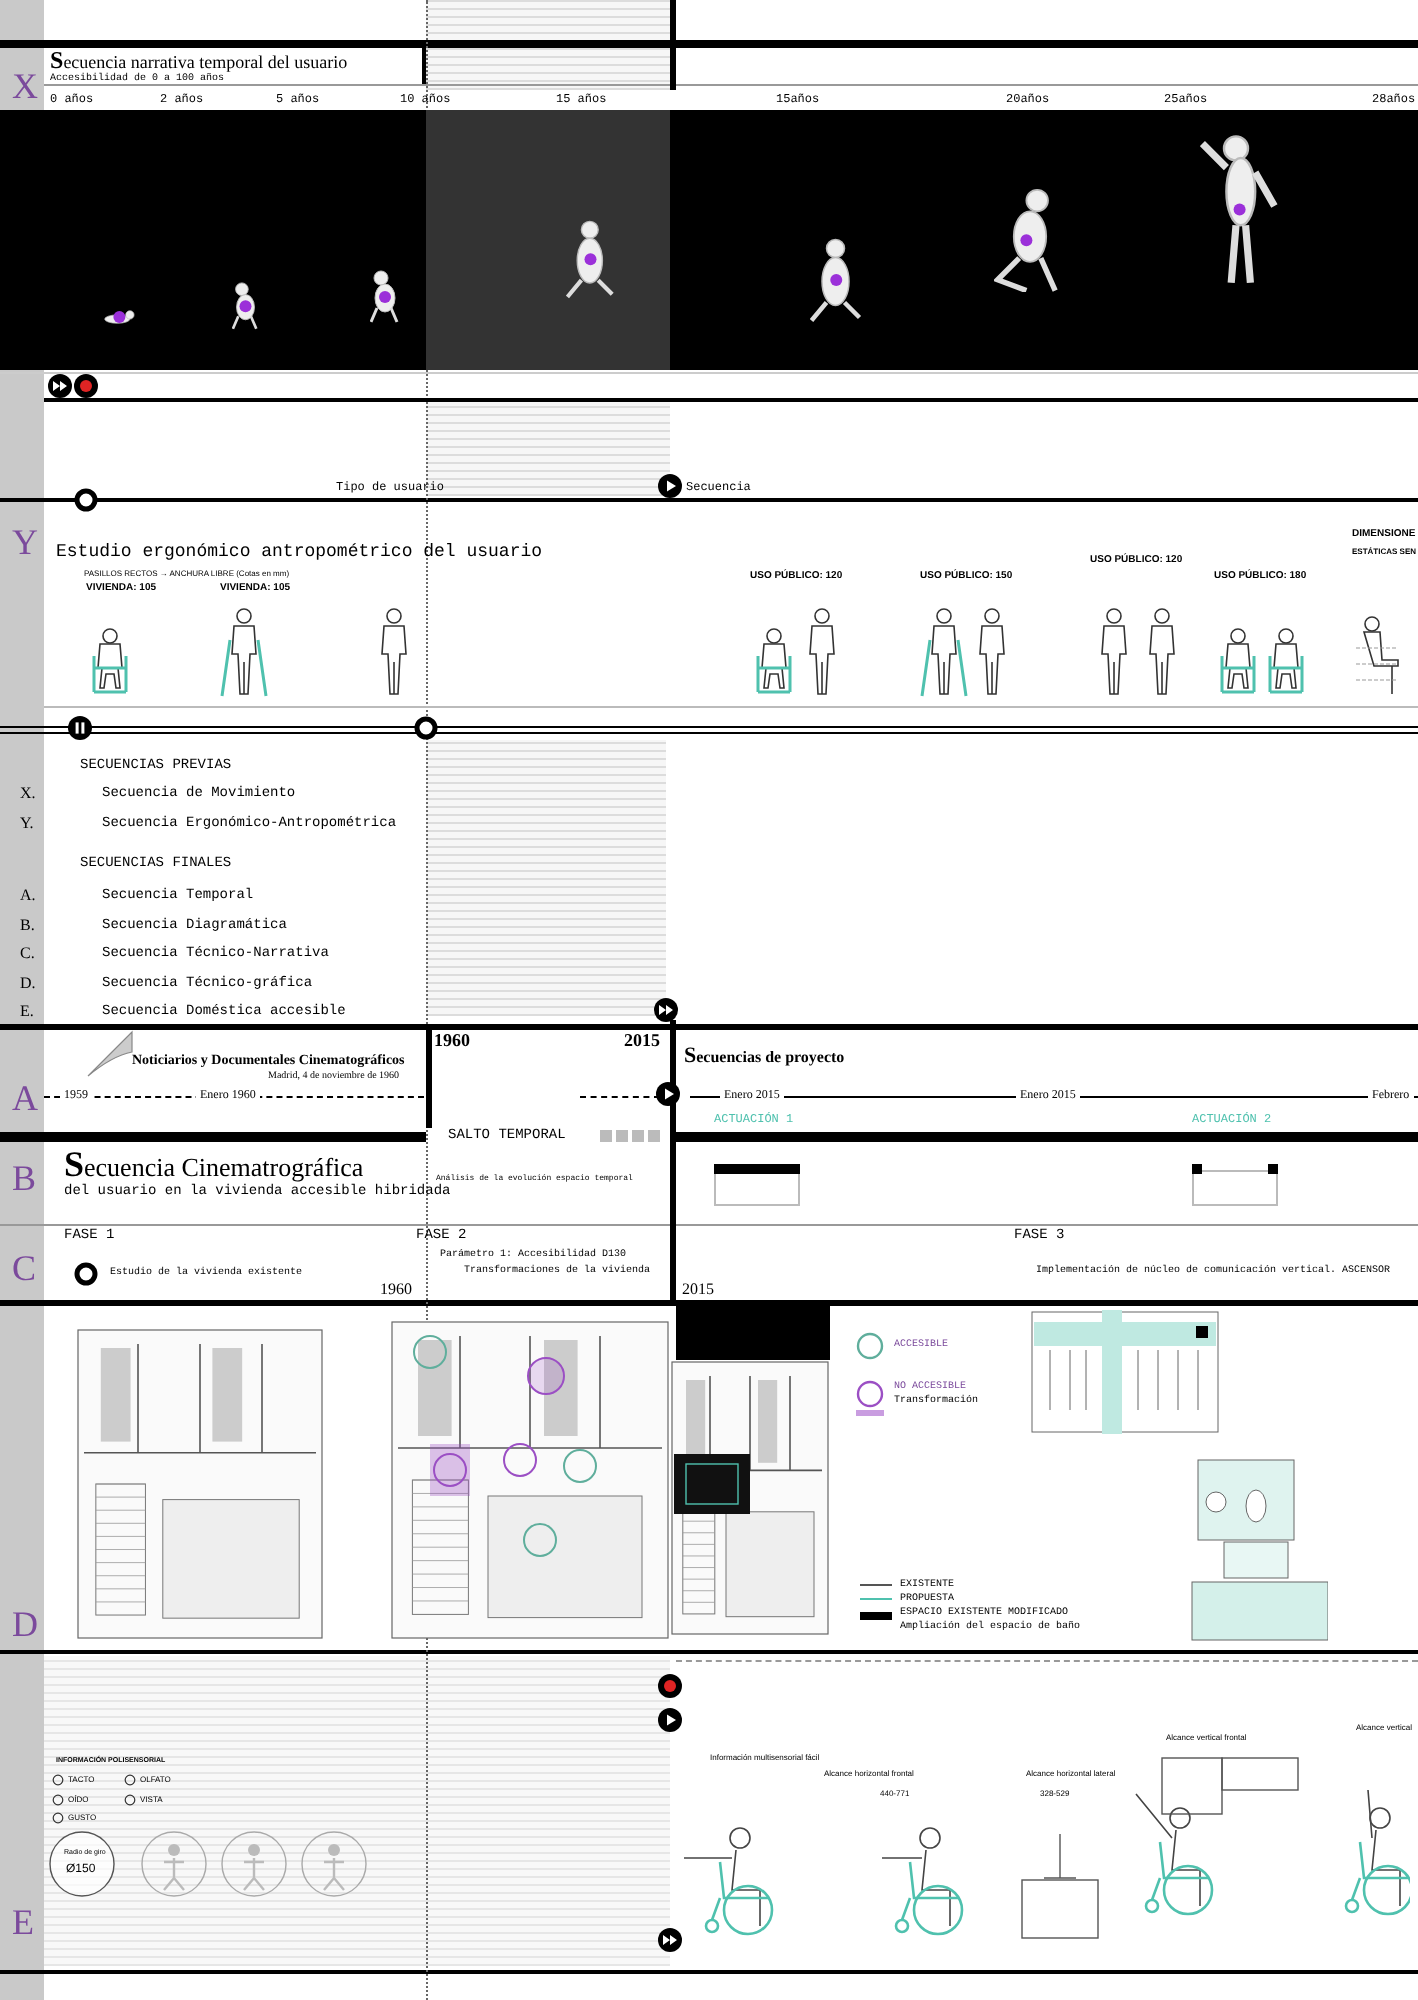  Describe the element at coordinates (670, 1940) in the screenshot. I see `skip-icon` at that location.